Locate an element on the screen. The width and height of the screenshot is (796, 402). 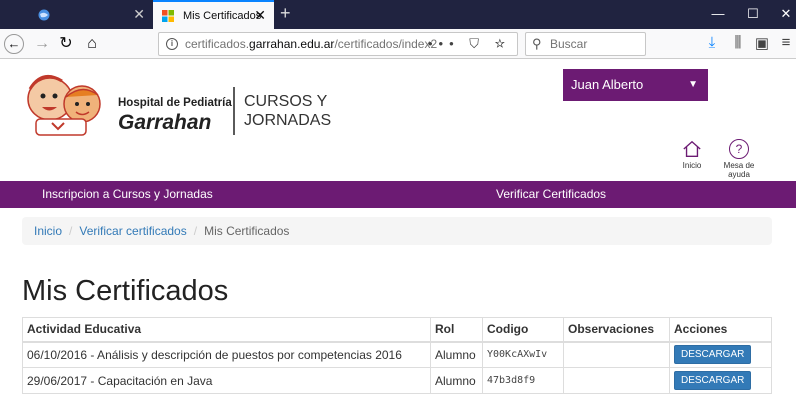
url-prefix: certificados. is located at coordinates (217, 44).